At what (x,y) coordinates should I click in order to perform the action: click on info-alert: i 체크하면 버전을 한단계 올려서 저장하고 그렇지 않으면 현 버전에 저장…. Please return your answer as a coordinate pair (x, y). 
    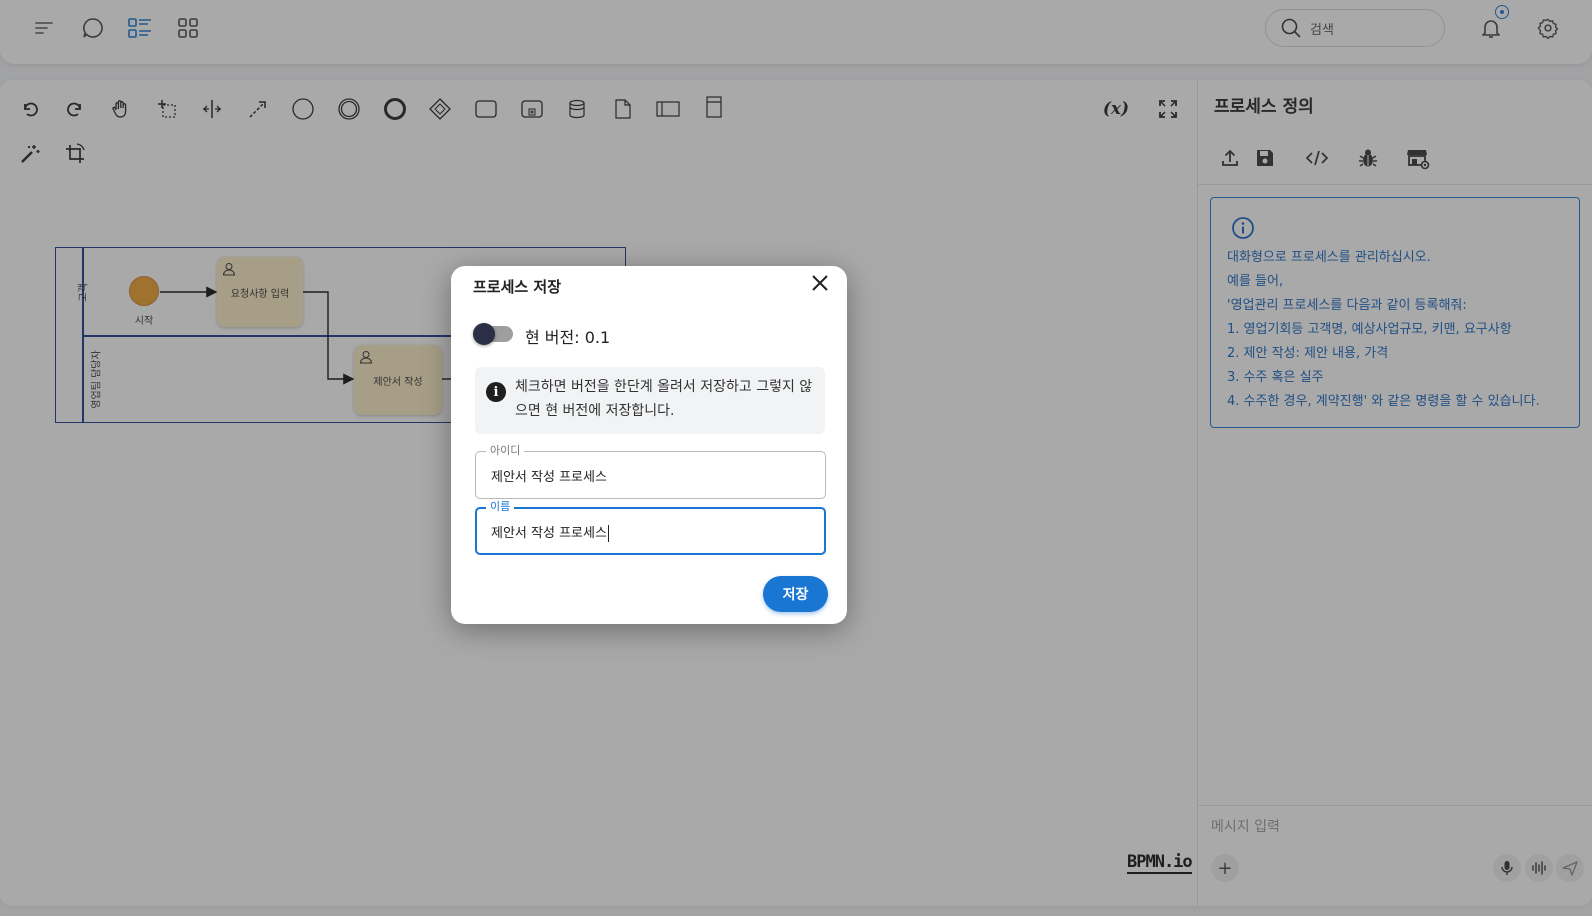
    Looking at the image, I should click on (650, 400).